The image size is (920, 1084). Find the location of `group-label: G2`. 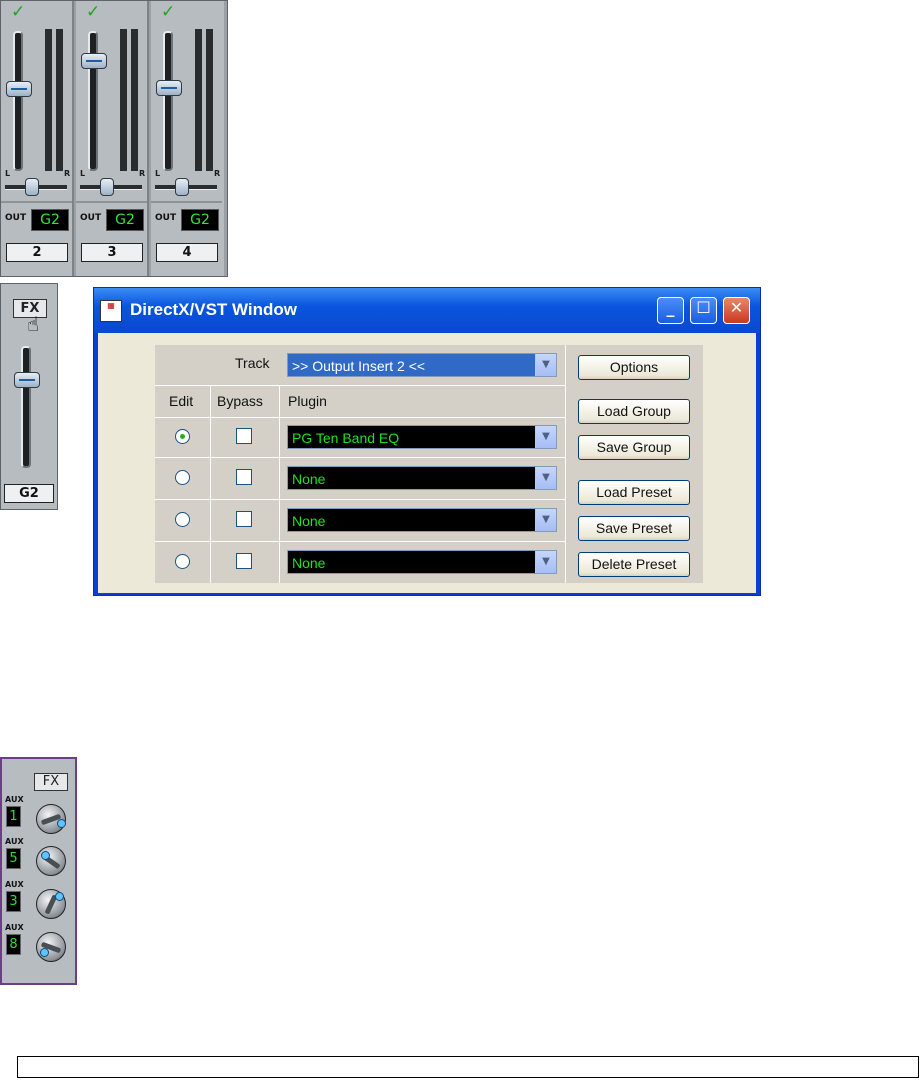

group-label: G2 is located at coordinates (29, 493).